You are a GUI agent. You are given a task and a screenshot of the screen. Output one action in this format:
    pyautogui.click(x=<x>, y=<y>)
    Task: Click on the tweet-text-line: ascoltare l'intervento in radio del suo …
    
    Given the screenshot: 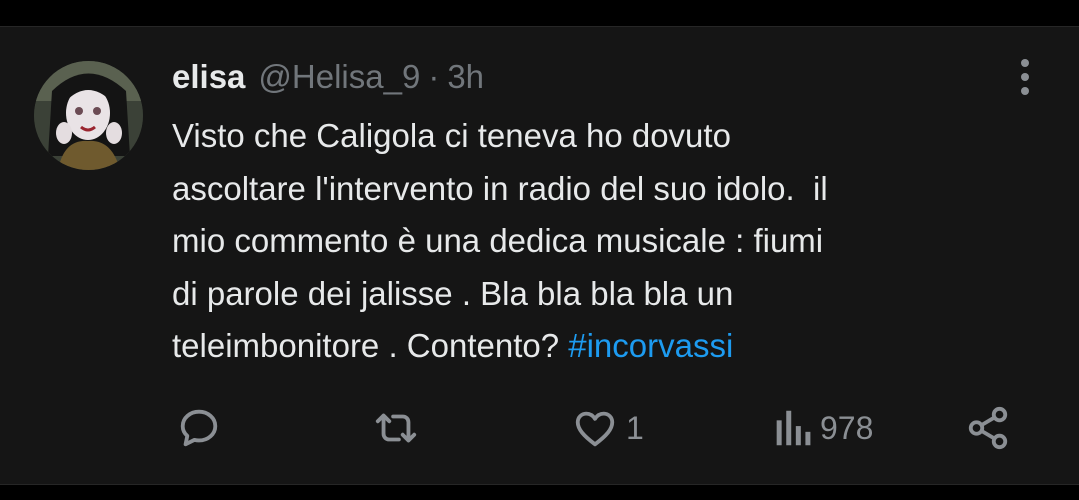 What is the action you would take?
    pyautogui.click(x=500, y=188)
    